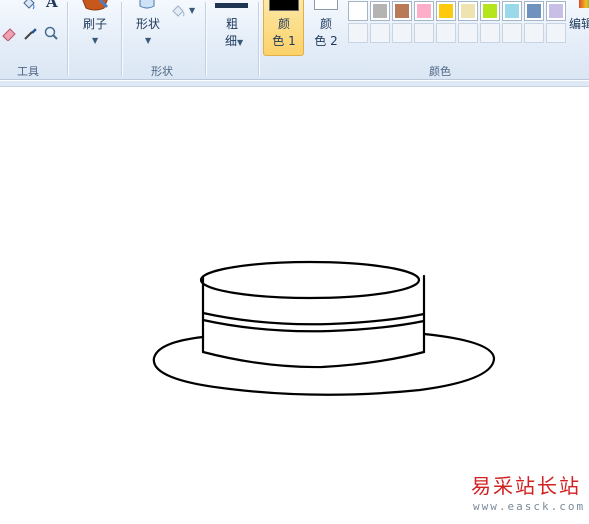 This screenshot has height=524, width=589. I want to click on edit-colors-icon, so click(584, 4).